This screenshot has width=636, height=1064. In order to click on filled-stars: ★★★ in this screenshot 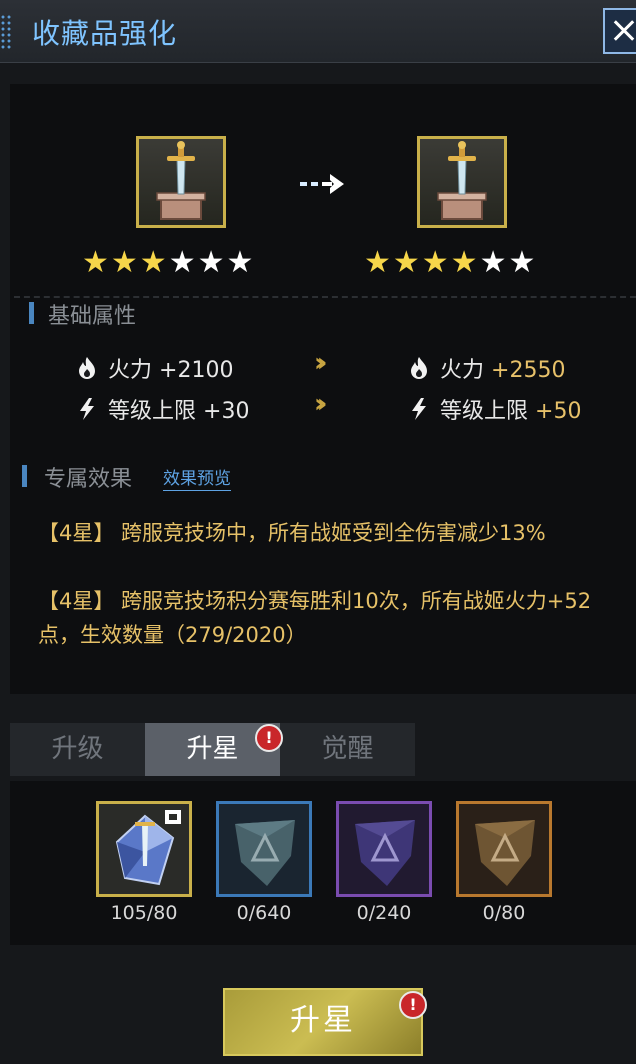, I will do `click(125, 262)`.